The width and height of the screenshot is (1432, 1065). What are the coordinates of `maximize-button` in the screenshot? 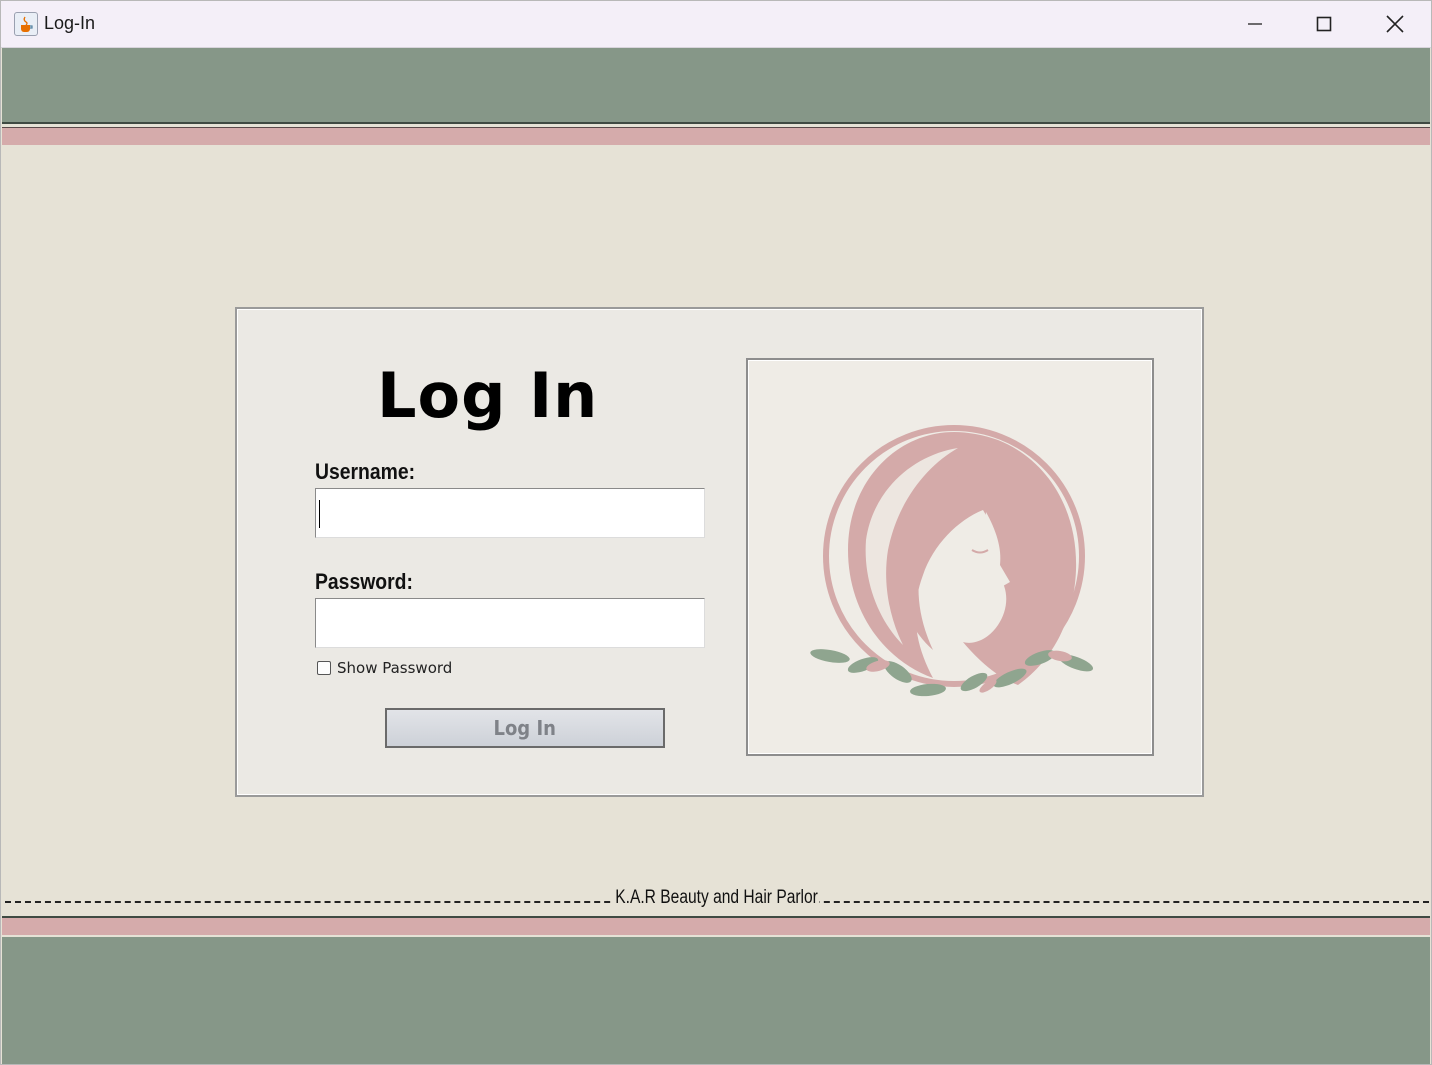 It's located at (1324, 24).